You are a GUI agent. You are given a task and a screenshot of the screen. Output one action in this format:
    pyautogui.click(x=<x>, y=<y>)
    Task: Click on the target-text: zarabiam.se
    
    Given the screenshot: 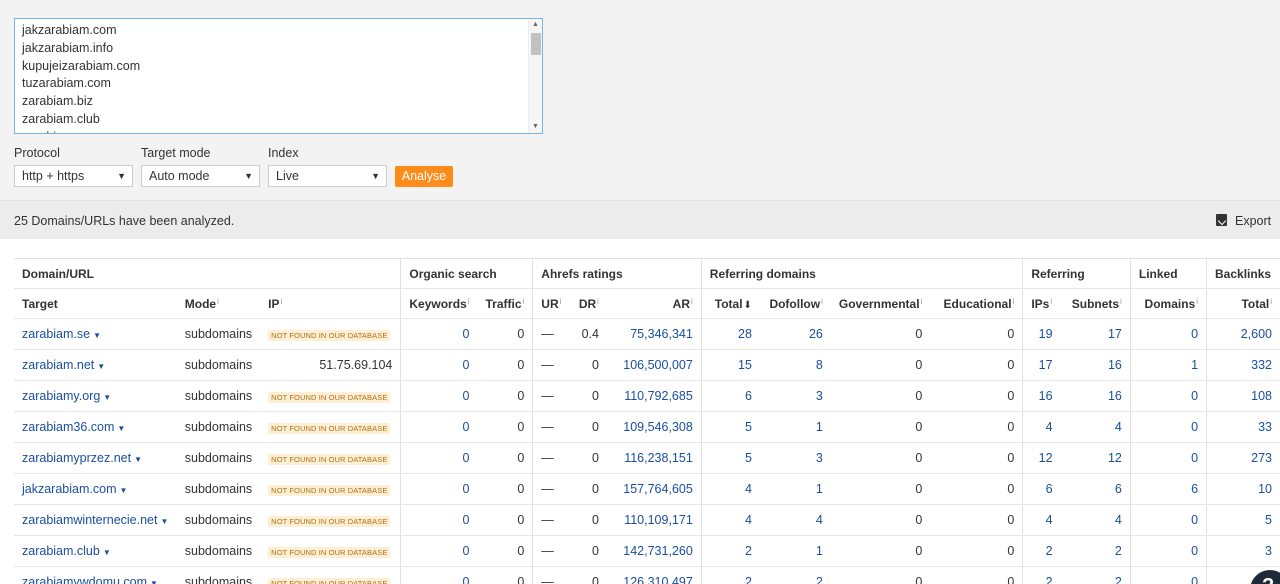 What is the action you would take?
    pyautogui.click(x=56, y=334)
    